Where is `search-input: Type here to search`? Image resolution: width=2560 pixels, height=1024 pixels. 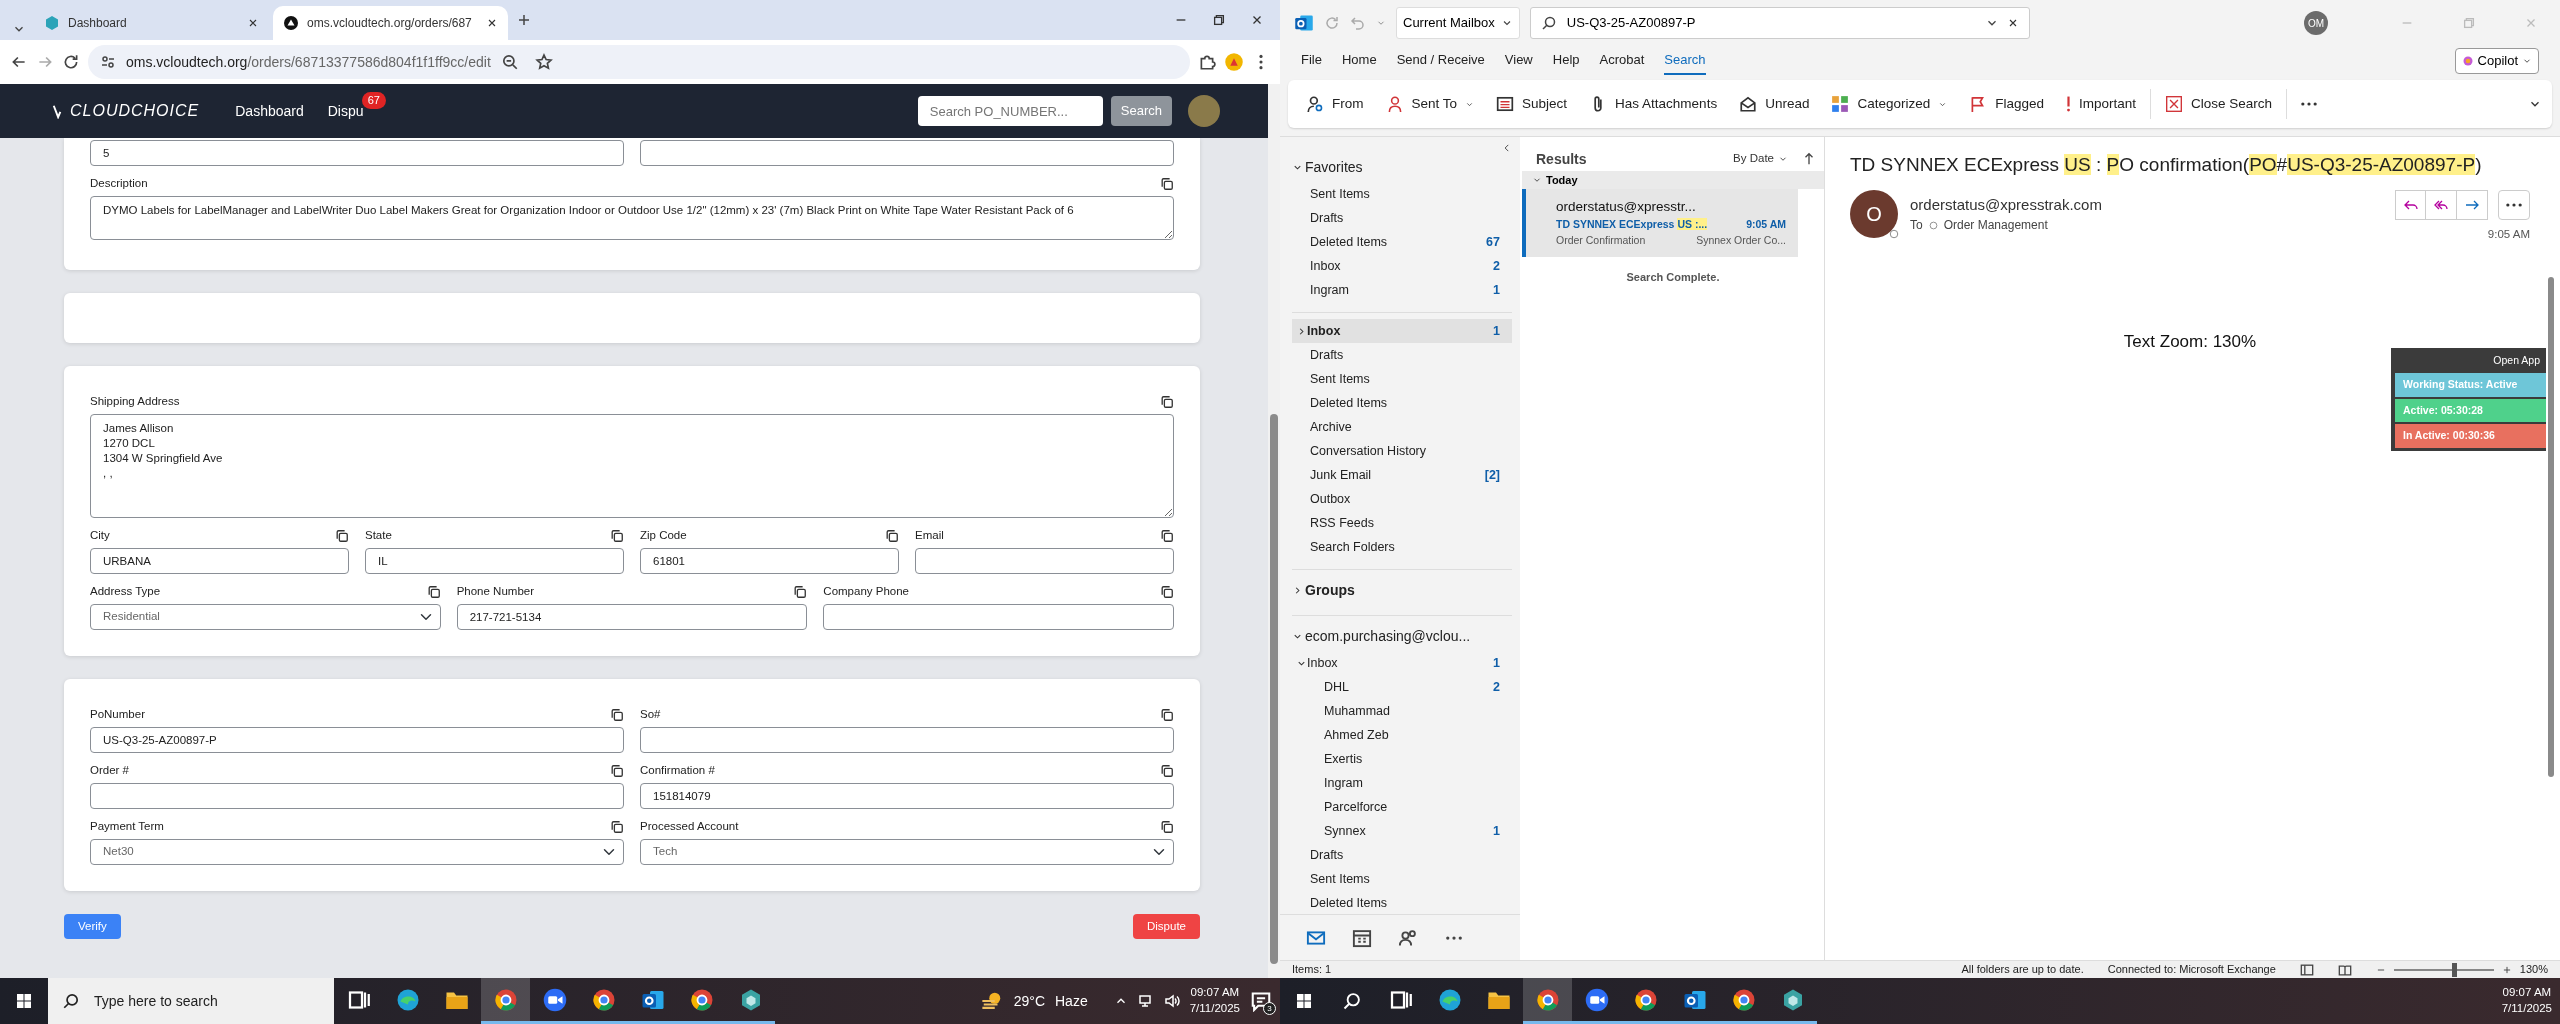
search-input: Type here to search is located at coordinates (206, 1001).